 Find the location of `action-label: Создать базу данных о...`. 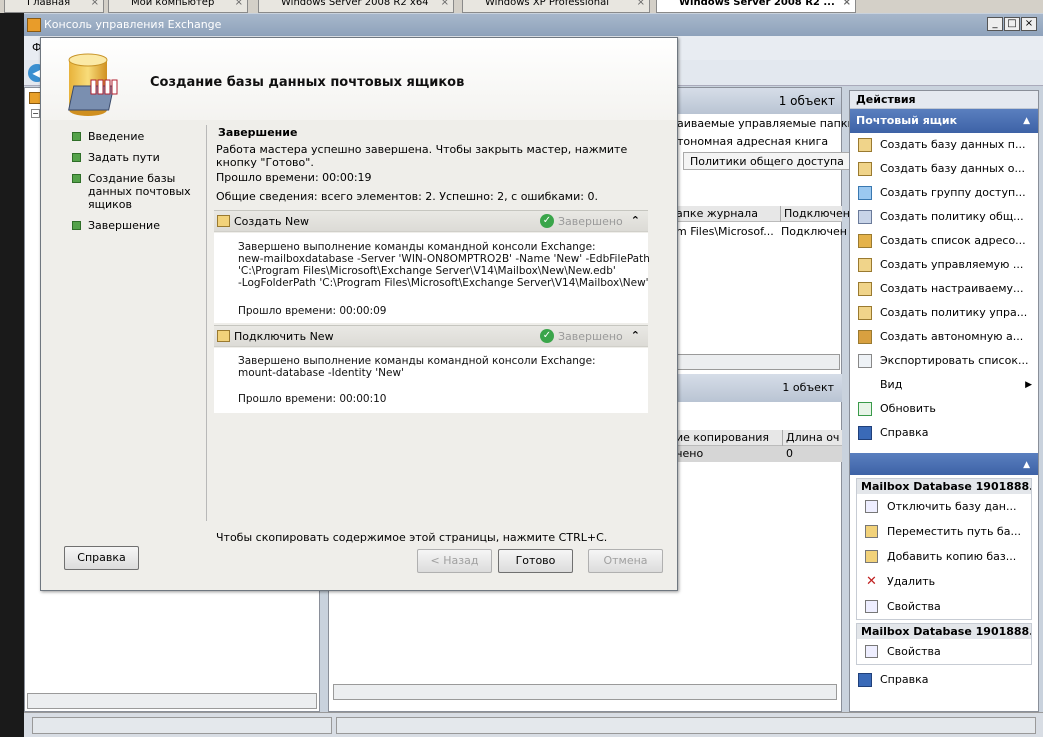

action-label: Создать базу данных о... is located at coordinates (953, 168).